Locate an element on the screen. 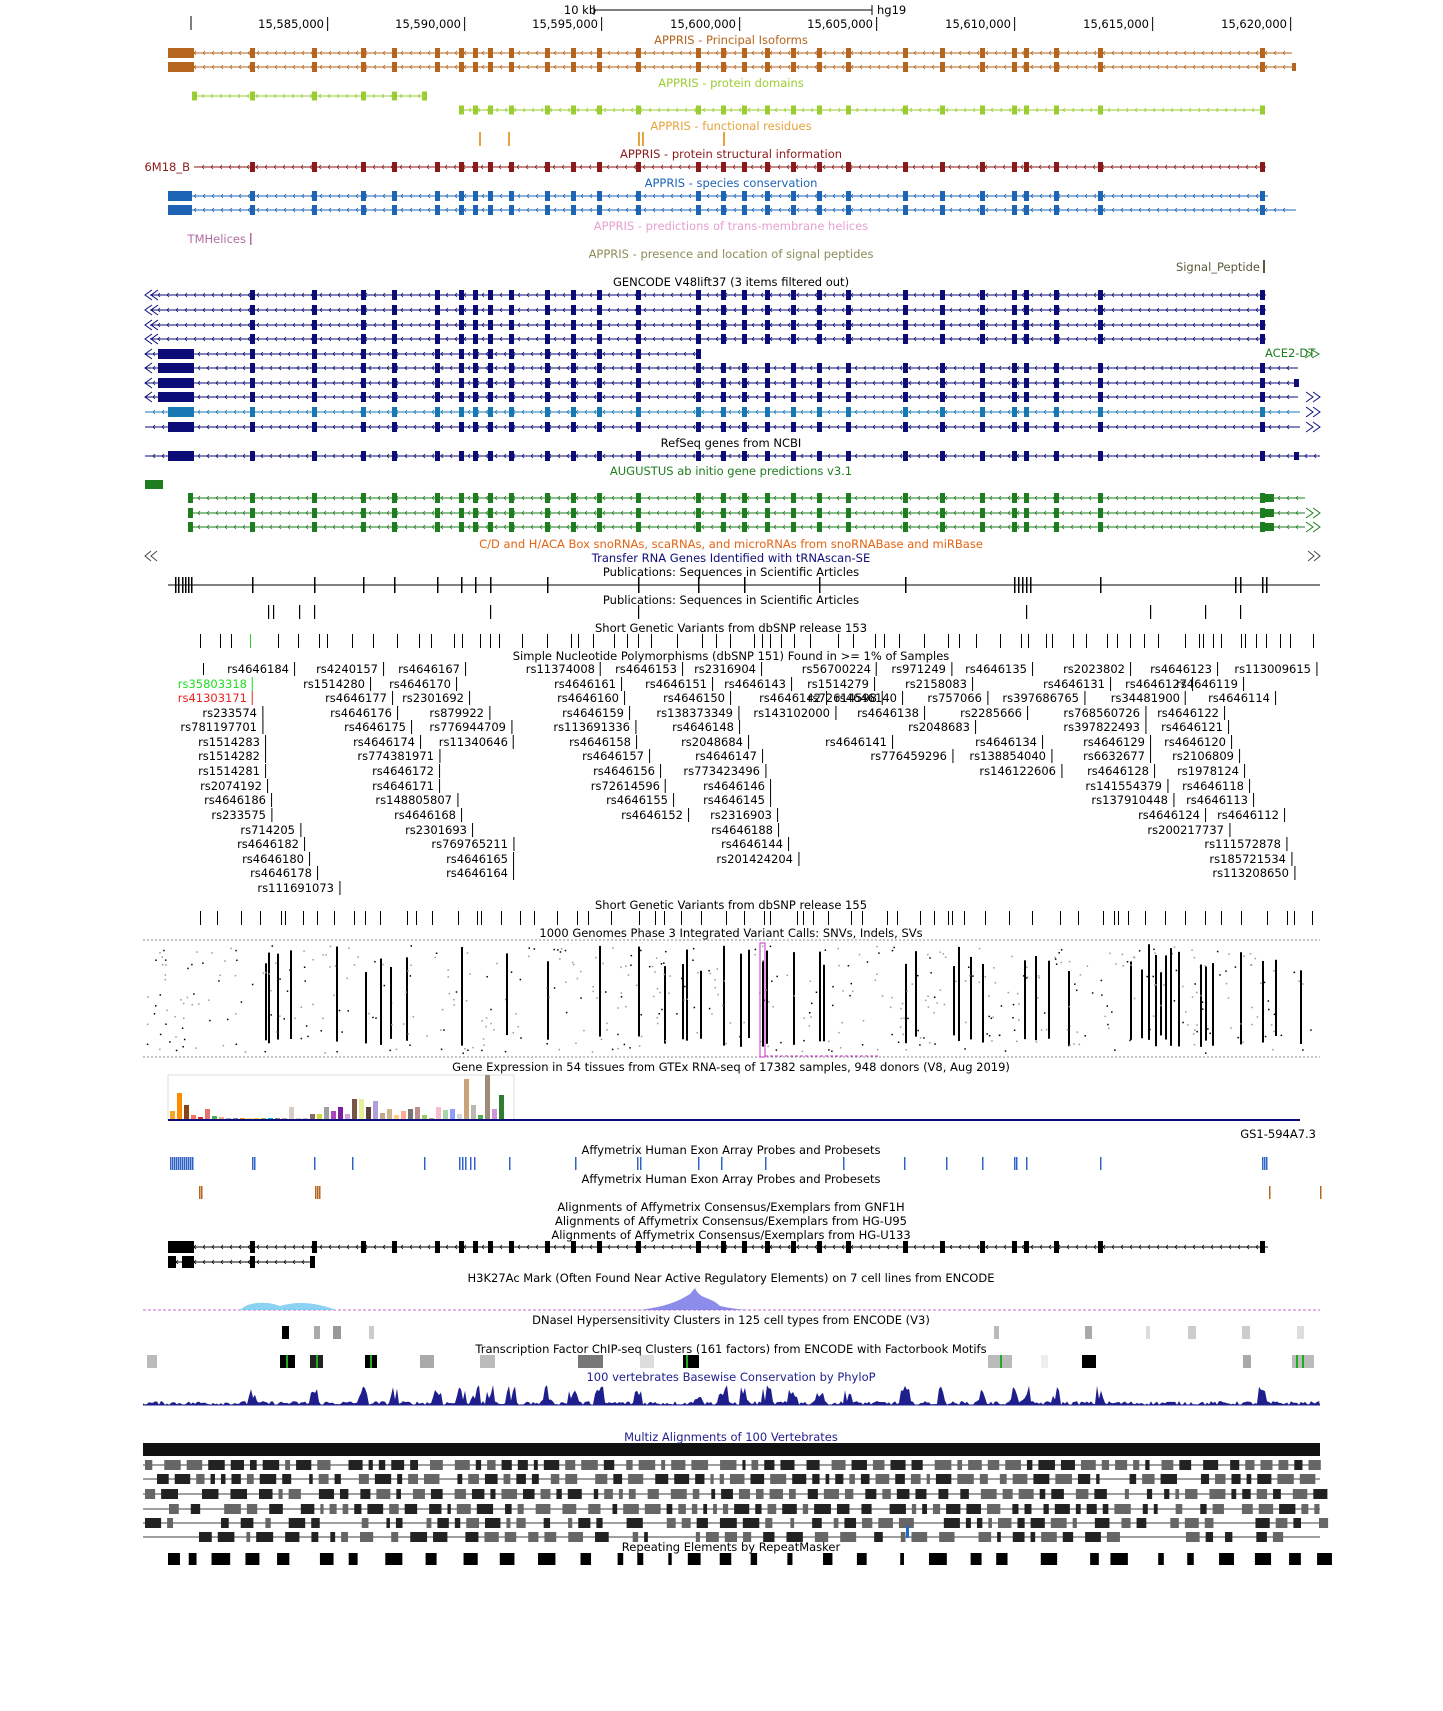 The image size is (1443, 1711). snp-label: rs4646124 is located at coordinates (1172, 815).